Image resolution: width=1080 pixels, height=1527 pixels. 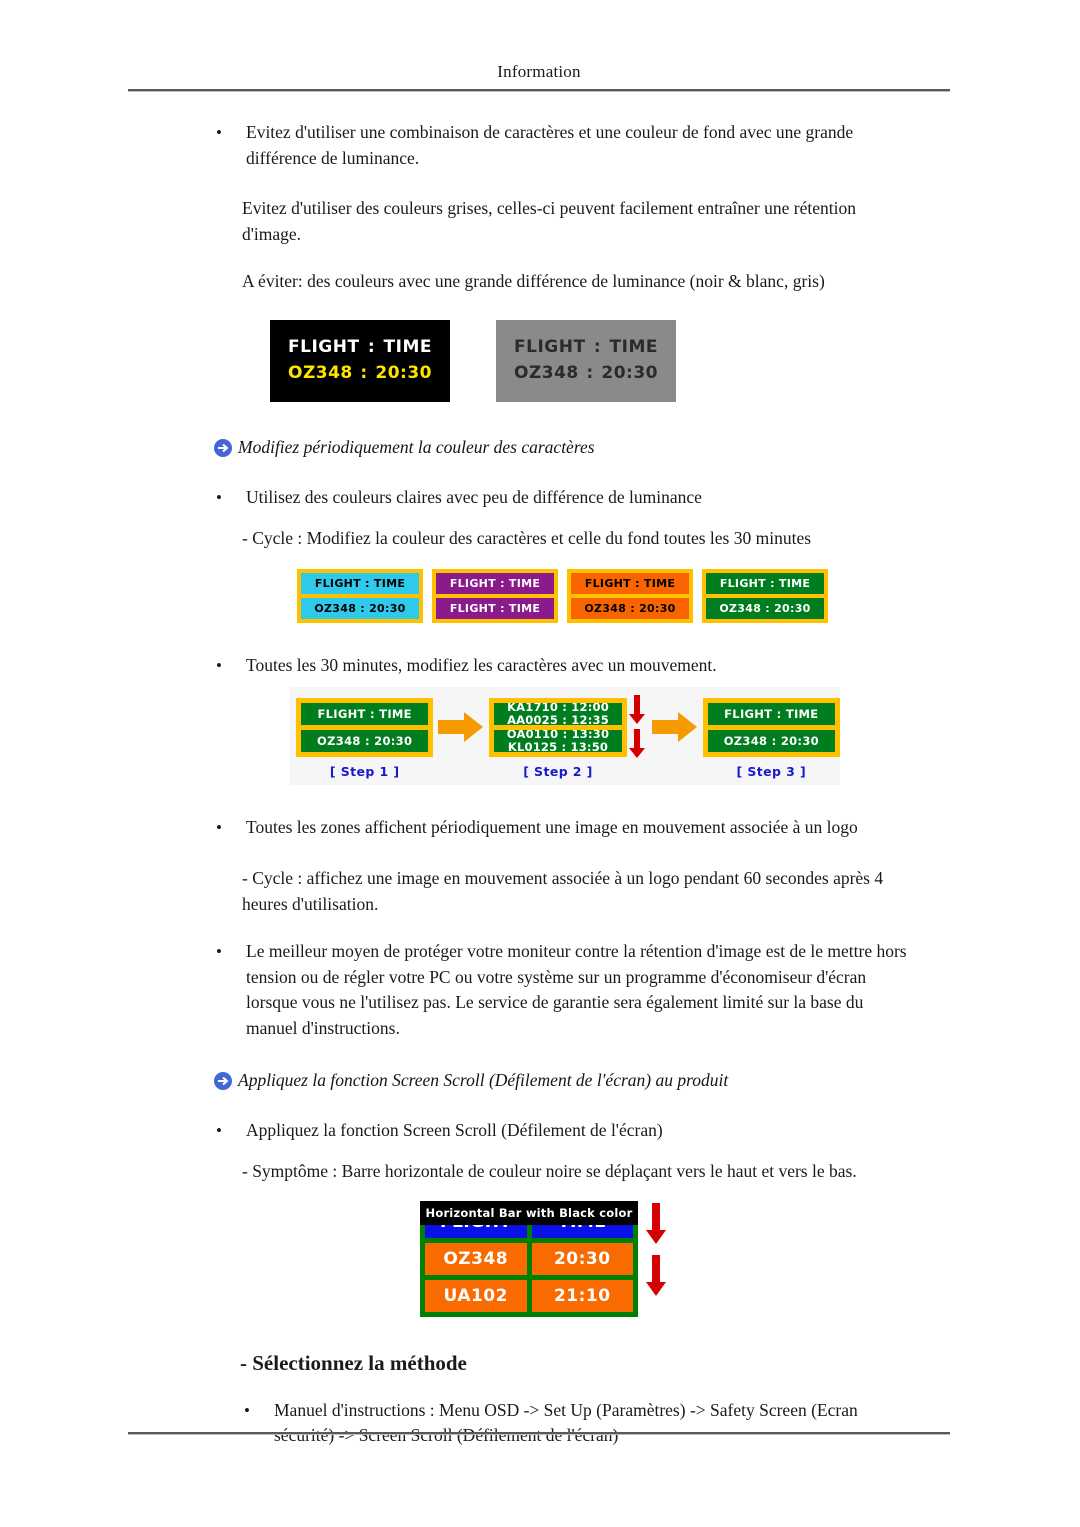 I want to click on black-panel-data-left: OZ348, so click(x=320, y=372).